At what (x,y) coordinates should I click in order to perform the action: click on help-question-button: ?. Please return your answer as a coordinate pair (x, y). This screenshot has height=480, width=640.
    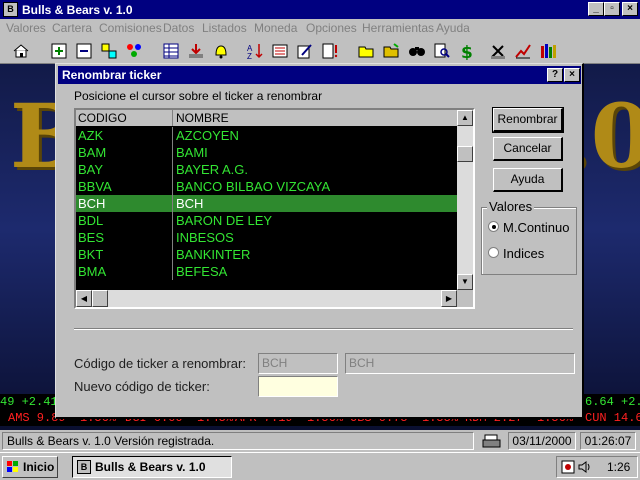
    Looking at the image, I should click on (555, 75).